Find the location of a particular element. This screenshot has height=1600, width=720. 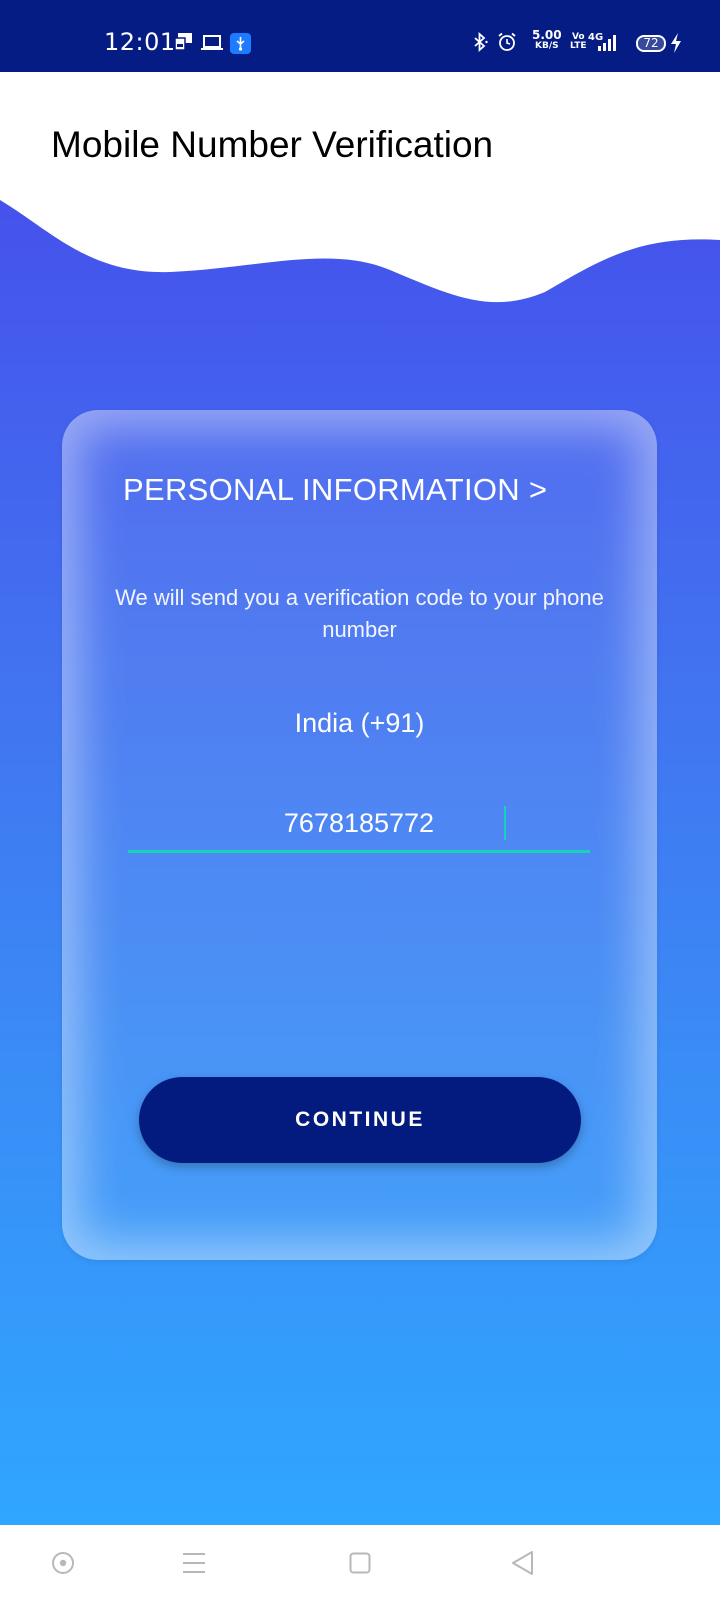

recents-square-icon is located at coordinates (360, 1563).